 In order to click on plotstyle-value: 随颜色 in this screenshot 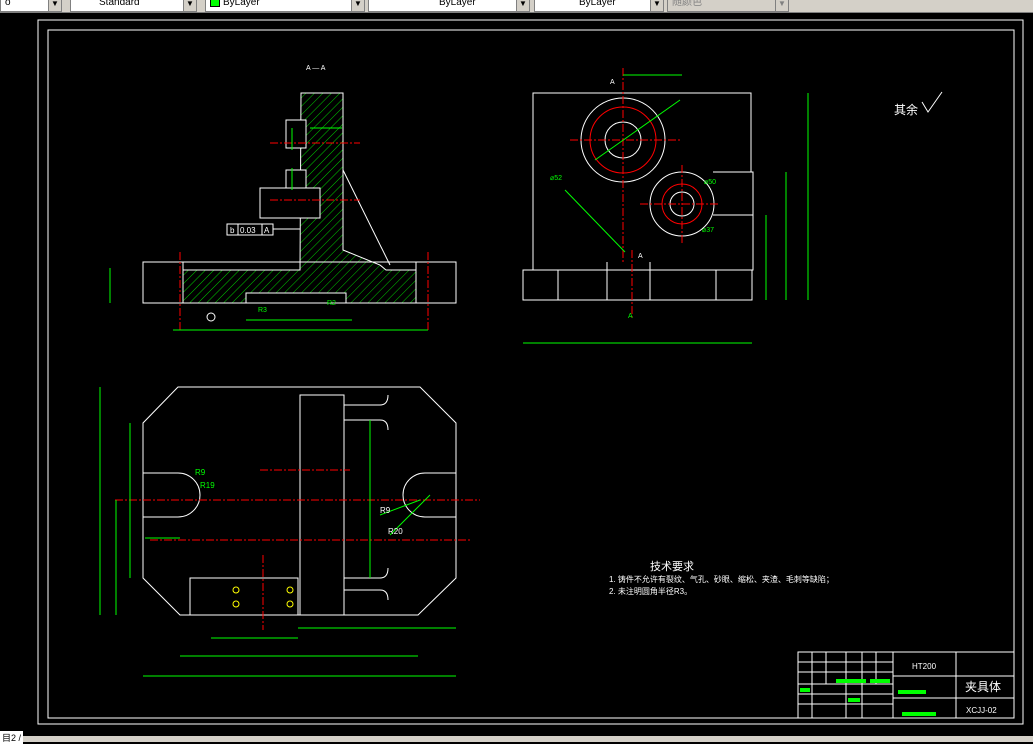, I will do `click(687, 4)`.